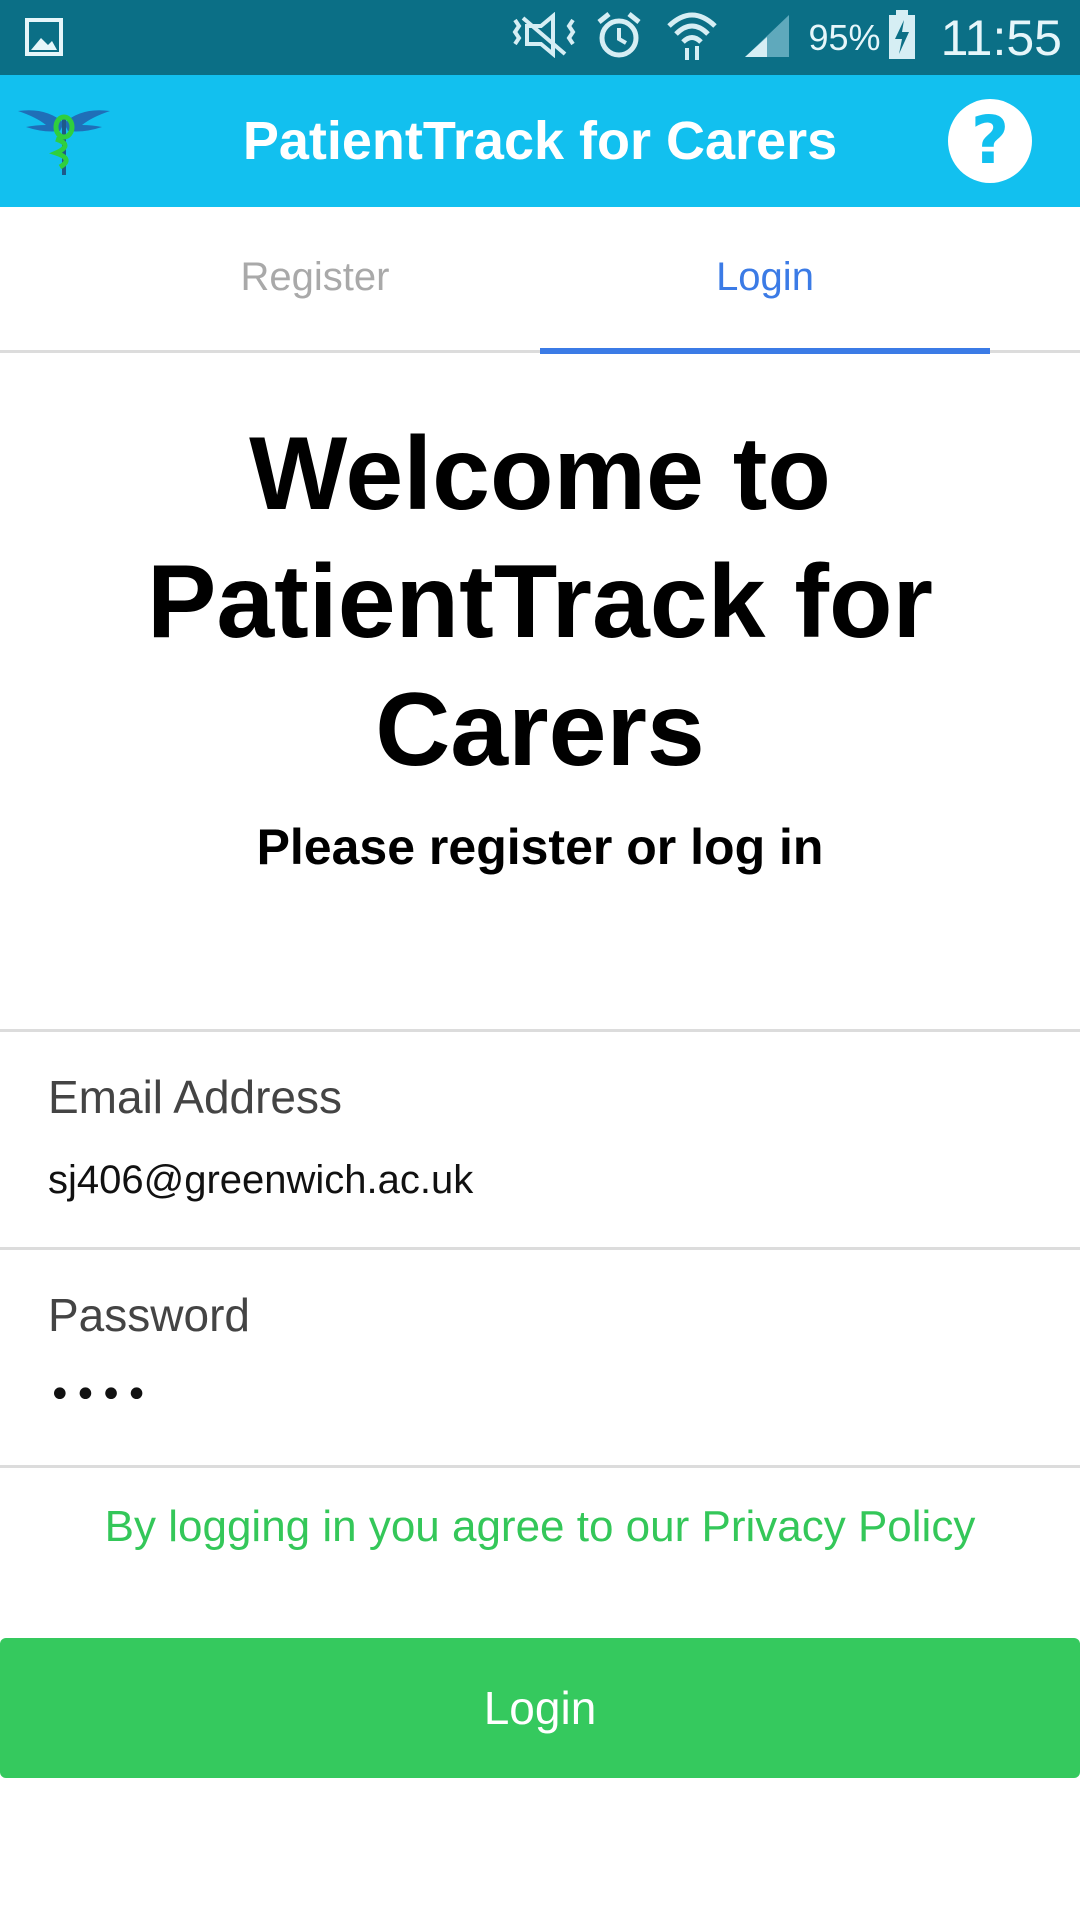  I want to click on alarm-icon, so click(619, 37).